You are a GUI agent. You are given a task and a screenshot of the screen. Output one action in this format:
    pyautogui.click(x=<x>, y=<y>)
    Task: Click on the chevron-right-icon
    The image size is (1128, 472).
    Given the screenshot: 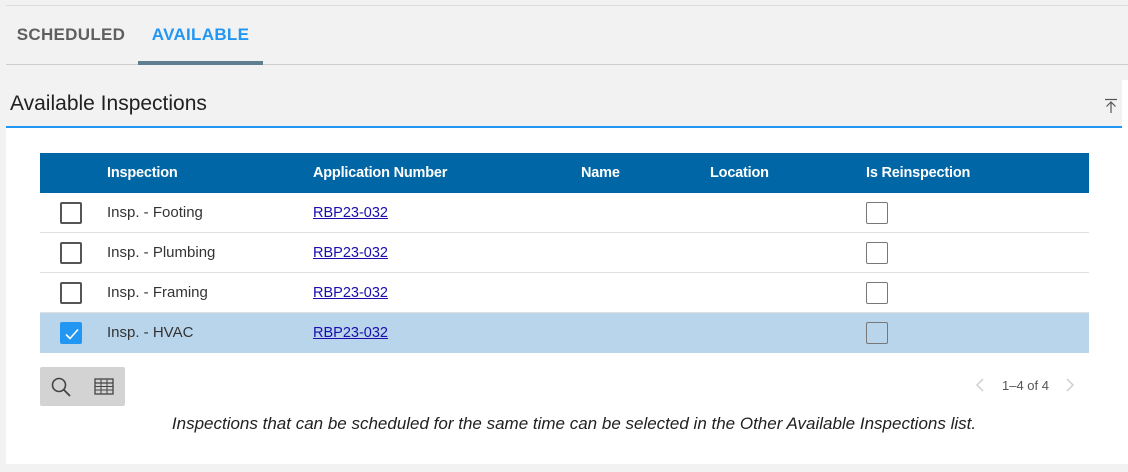 What is the action you would take?
    pyautogui.click(x=1070, y=385)
    